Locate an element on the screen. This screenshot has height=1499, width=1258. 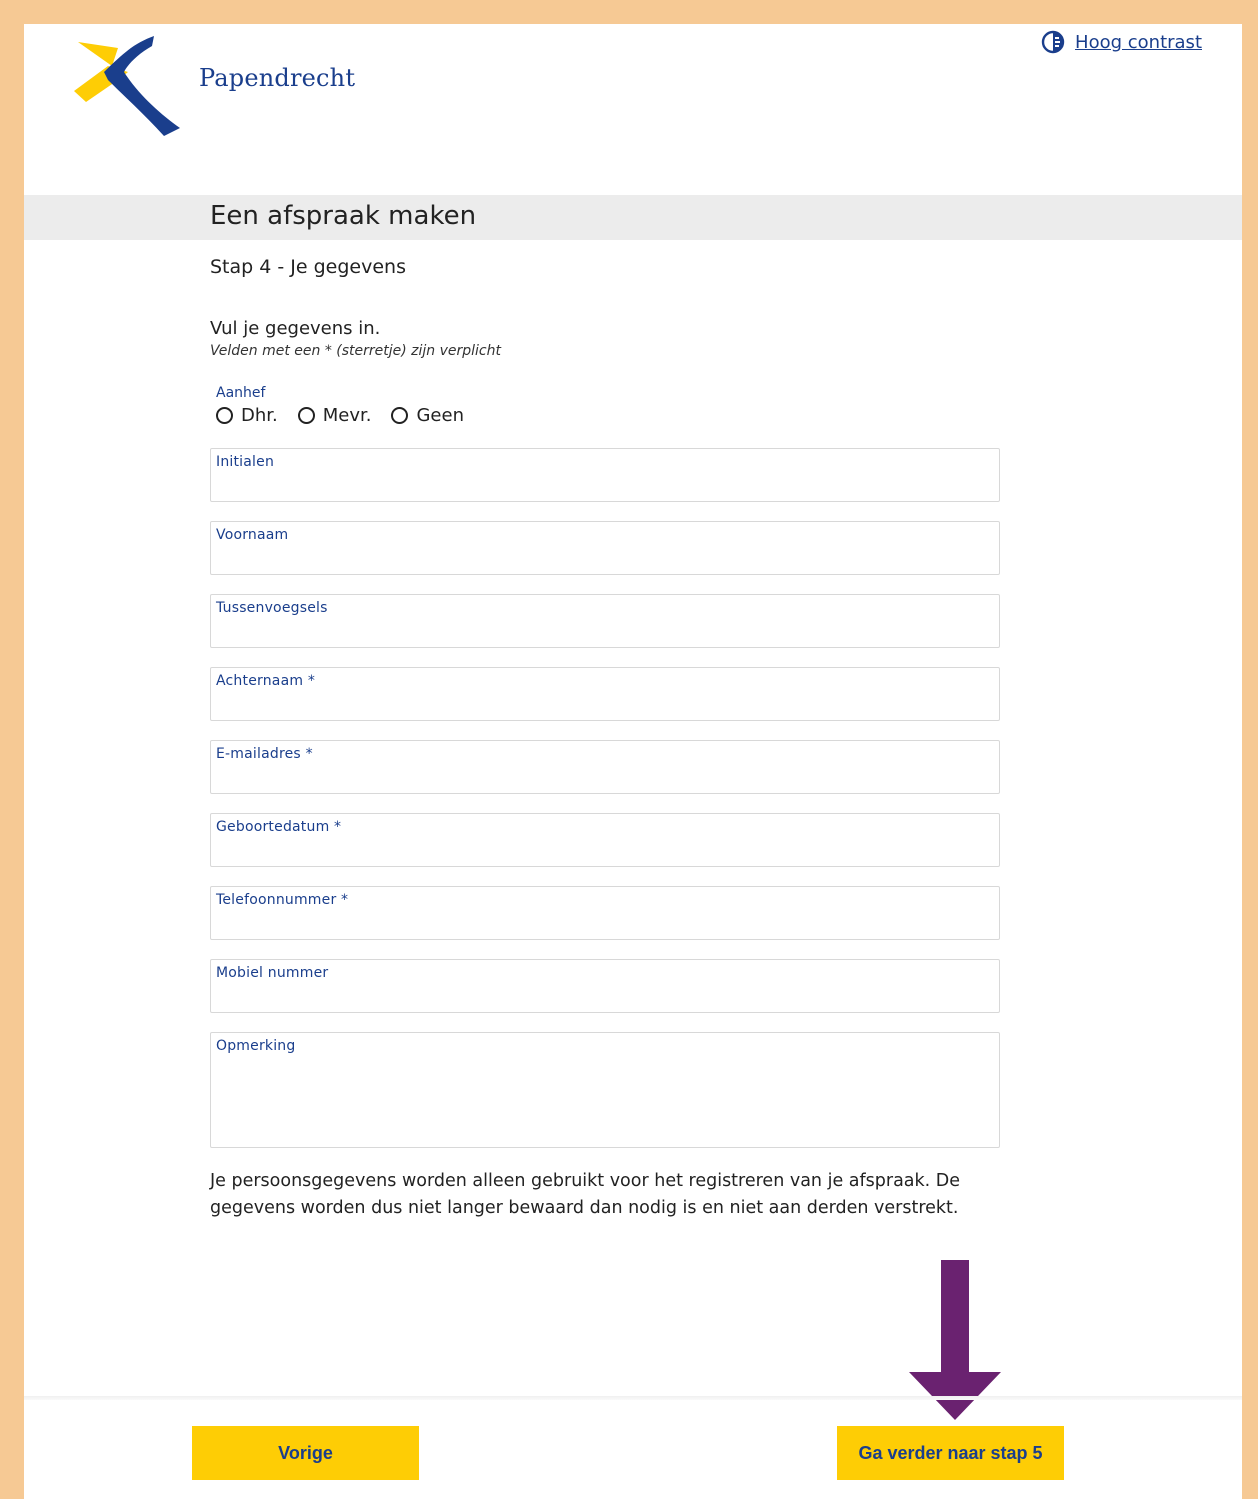
phone-label: Telefoonnummer * is located at coordinates (282, 900).